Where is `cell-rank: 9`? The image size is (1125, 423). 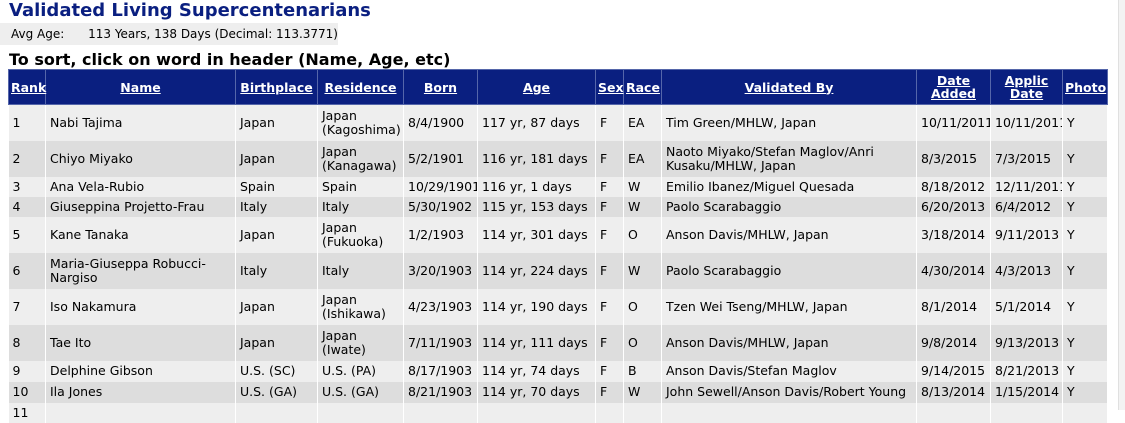
cell-rank: 9 is located at coordinates (27, 371).